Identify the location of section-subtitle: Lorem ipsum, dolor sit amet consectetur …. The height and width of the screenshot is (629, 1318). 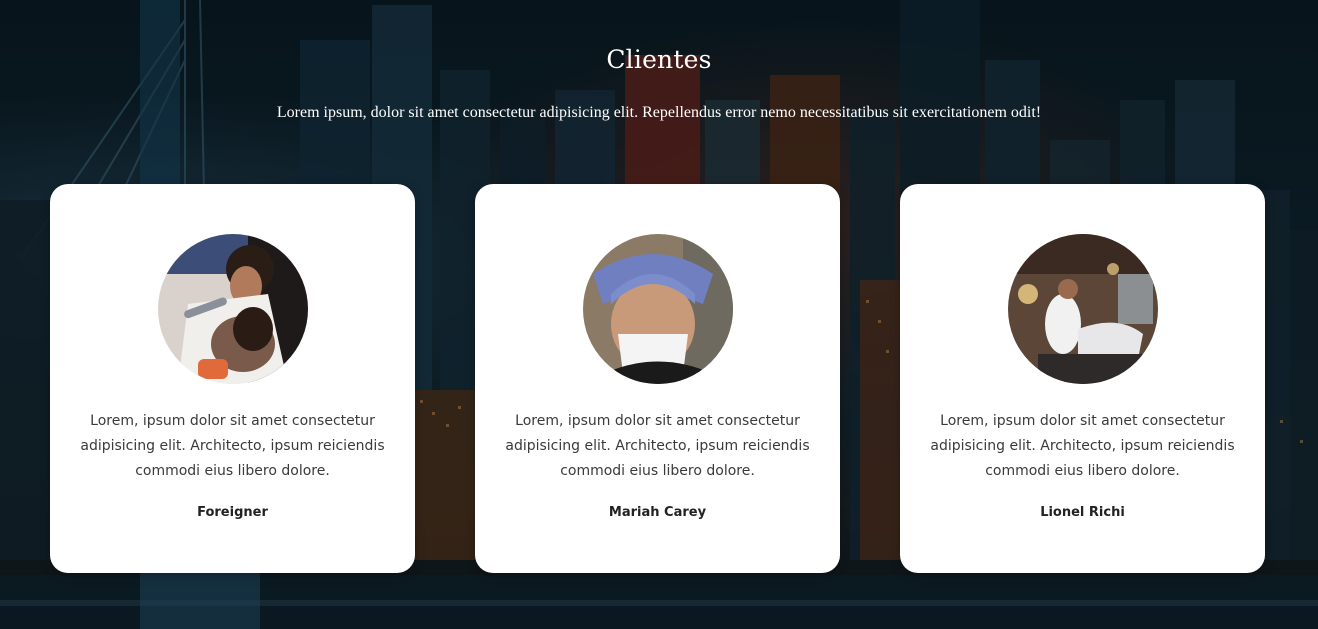
(659, 112).